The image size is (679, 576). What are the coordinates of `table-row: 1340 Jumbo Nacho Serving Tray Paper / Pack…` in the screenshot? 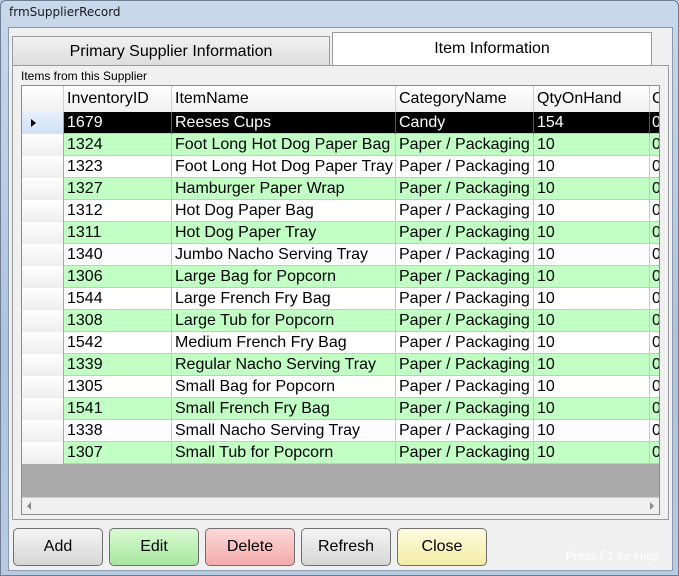 It's located at (340, 255).